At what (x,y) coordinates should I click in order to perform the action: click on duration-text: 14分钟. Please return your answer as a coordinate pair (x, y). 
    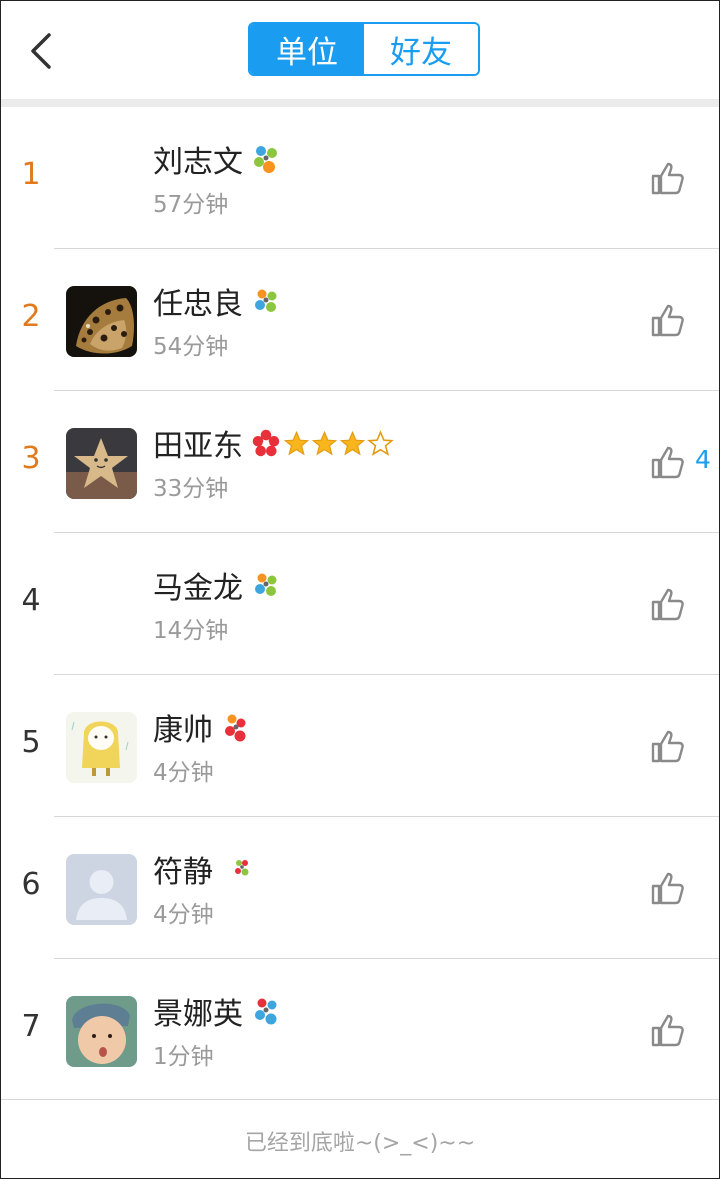
    Looking at the image, I should click on (191, 631).